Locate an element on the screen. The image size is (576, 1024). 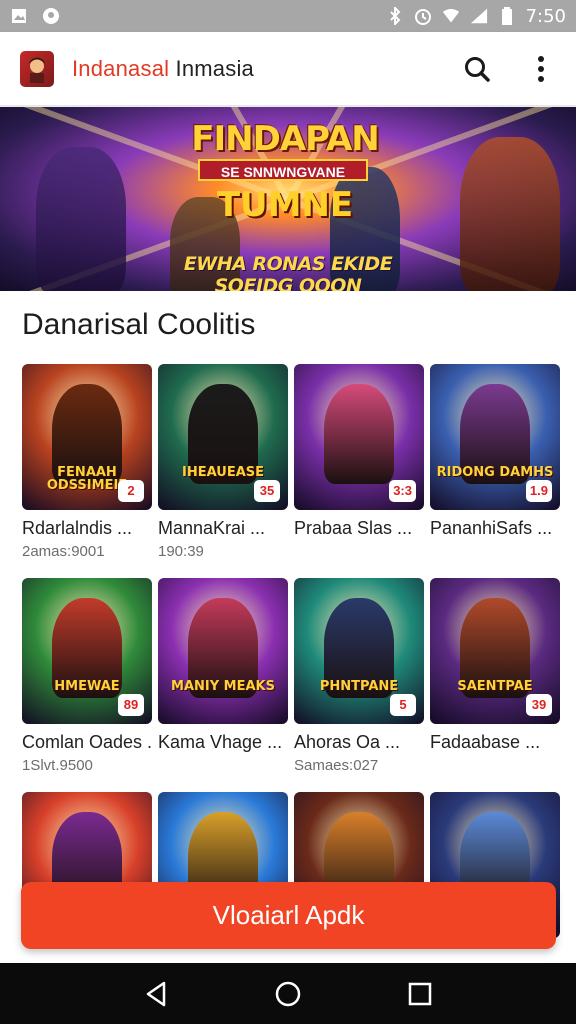
game-rating-badge: 5 is located at coordinates (403, 705).